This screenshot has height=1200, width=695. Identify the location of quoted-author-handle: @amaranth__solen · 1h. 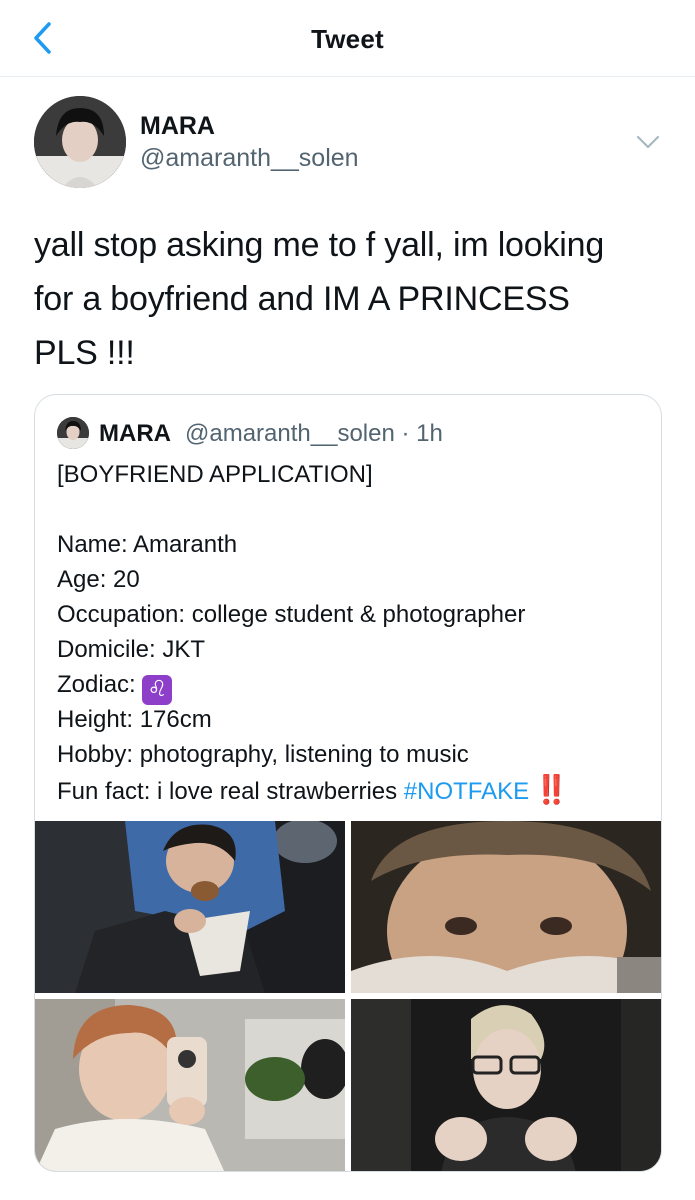
(314, 433).